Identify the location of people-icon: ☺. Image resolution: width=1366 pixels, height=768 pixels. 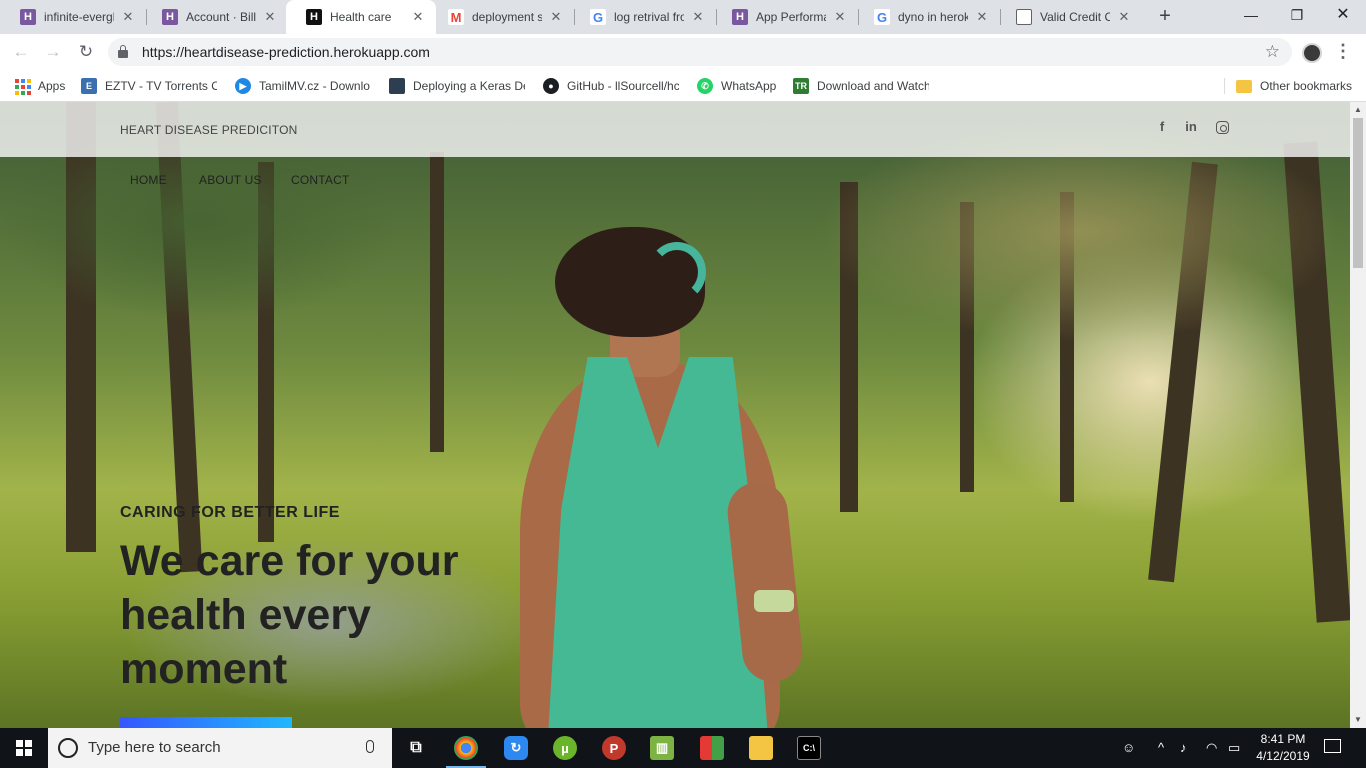
(1128, 748).